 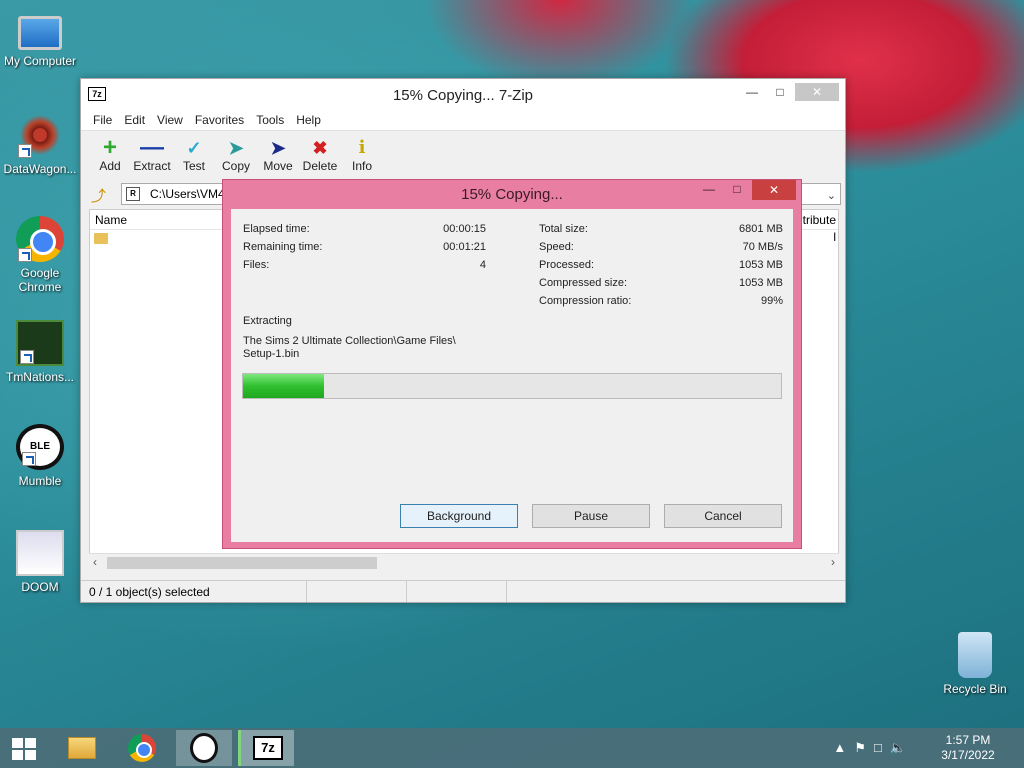 What do you see at coordinates (737, 189) in the screenshot?
I see `dialog-maximize-button: □` at bounding box center [737, 189].